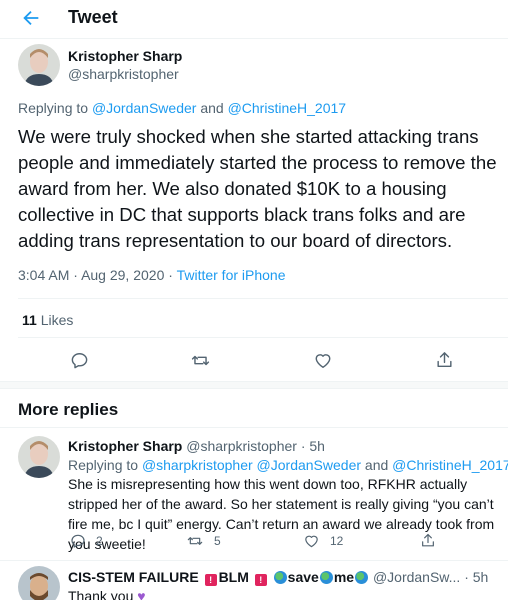  Describe the element at coordinates (29, 320) in the screenshot. I see `likes-number: 11` at that location.